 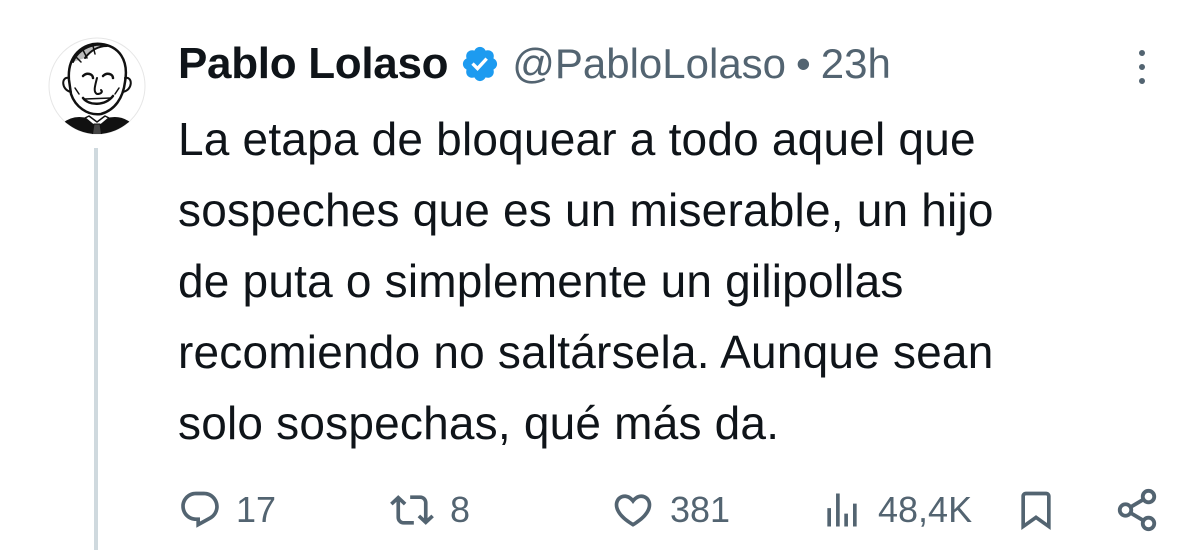 I want to click on share-button, so click(x=1137, y=510).